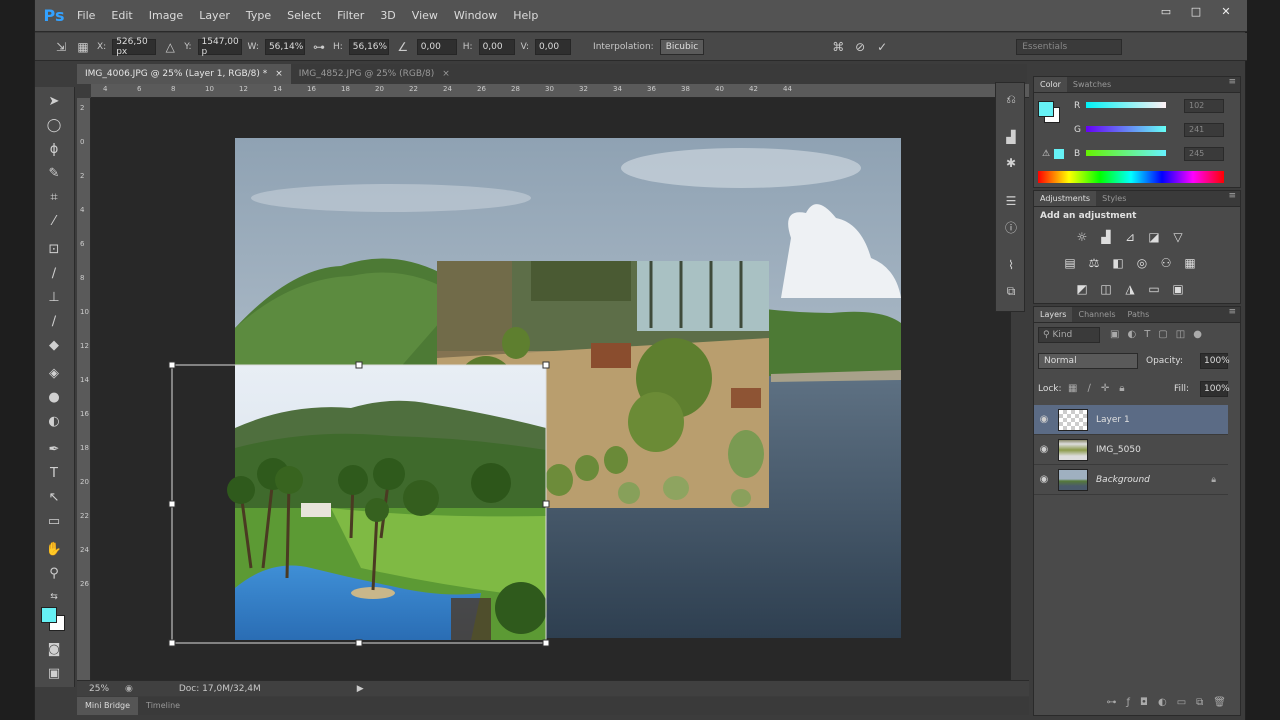 This screenshot has height=720, width=1280. I want to click on maximize-button: □, so click(1196, 11).